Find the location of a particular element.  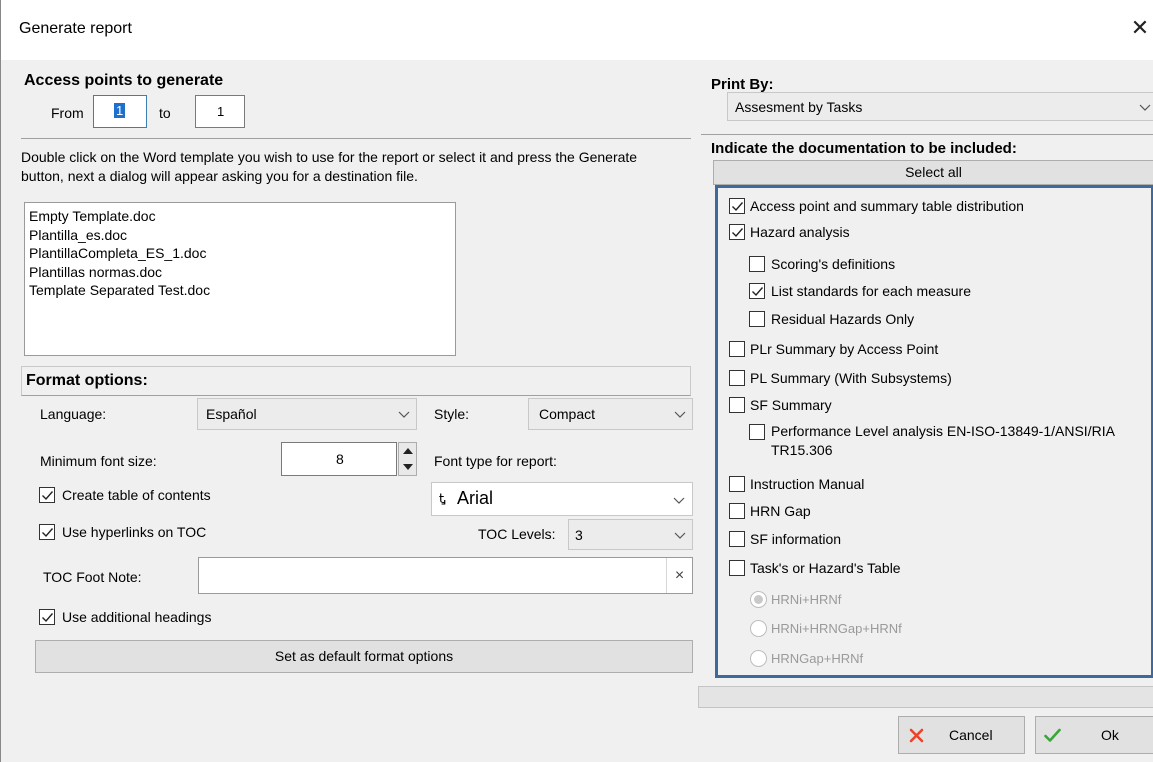

min-font-size-stepper is located at coordinates (407, 459).